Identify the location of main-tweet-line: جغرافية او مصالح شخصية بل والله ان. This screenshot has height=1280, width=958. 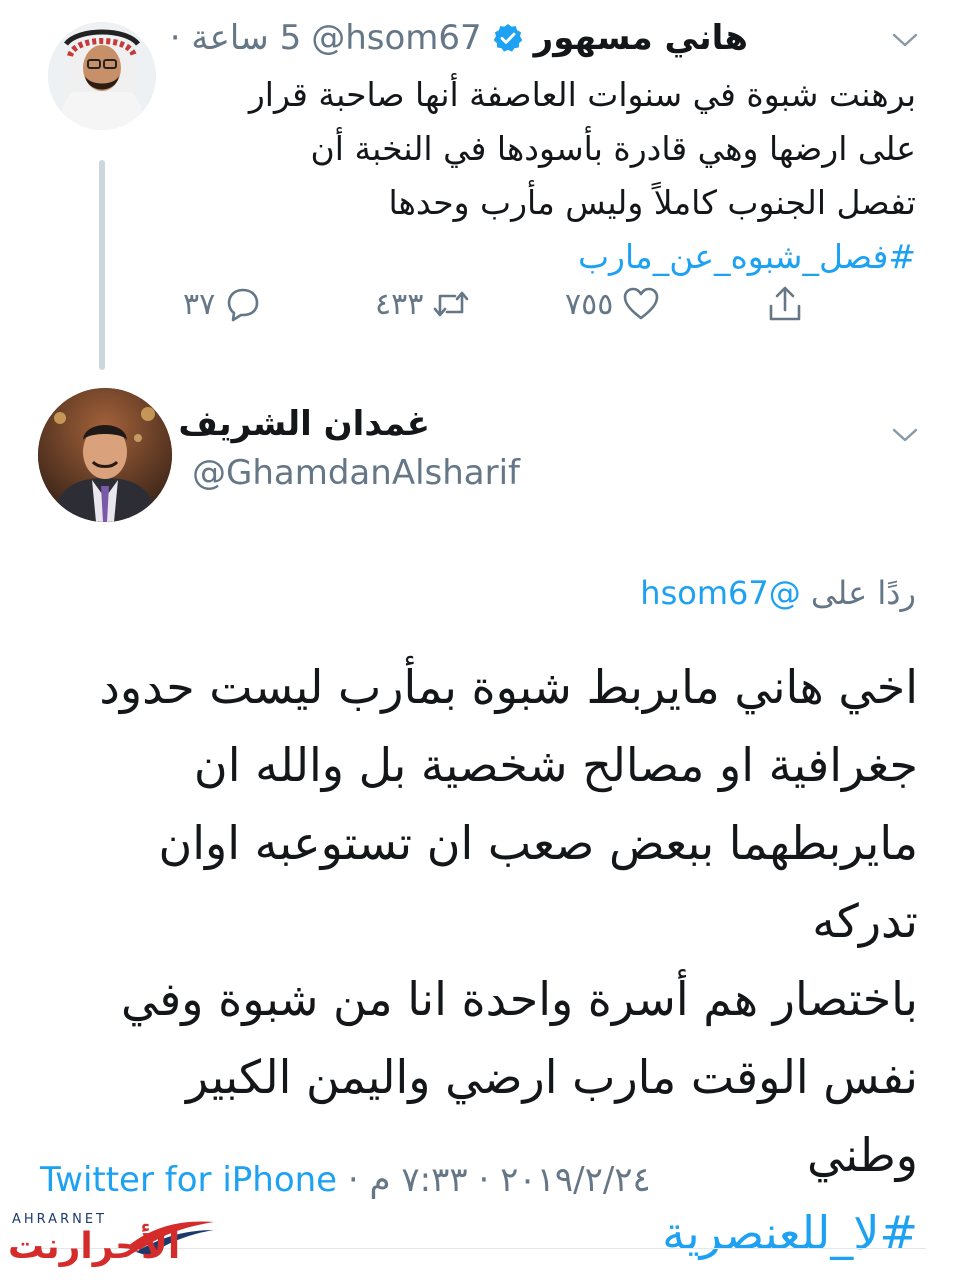
(555, 765).